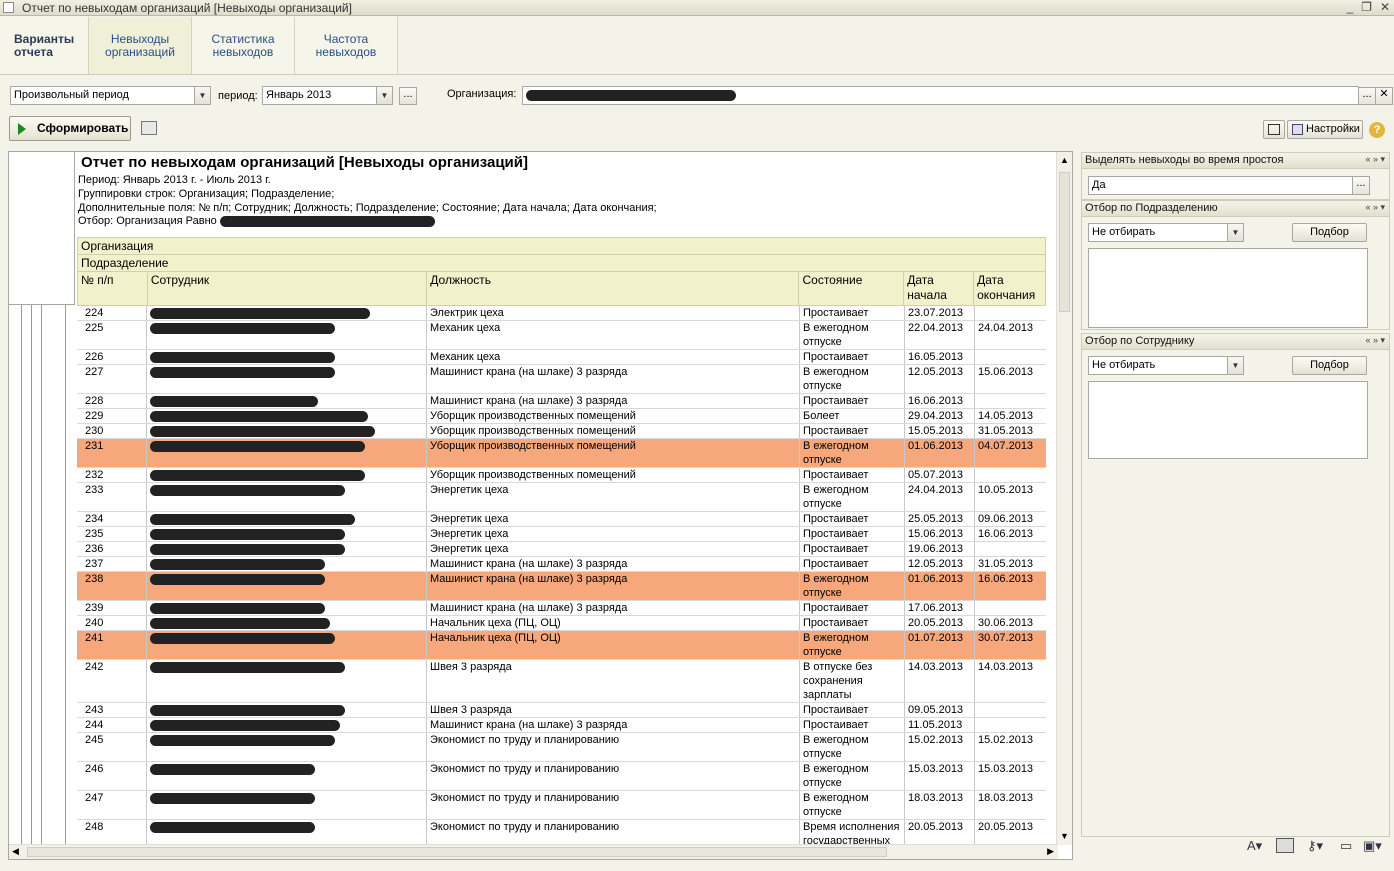 The height and width of the screenshot is (871, 1394). I want to click on restore-button: ❐, so click(1366, 7).